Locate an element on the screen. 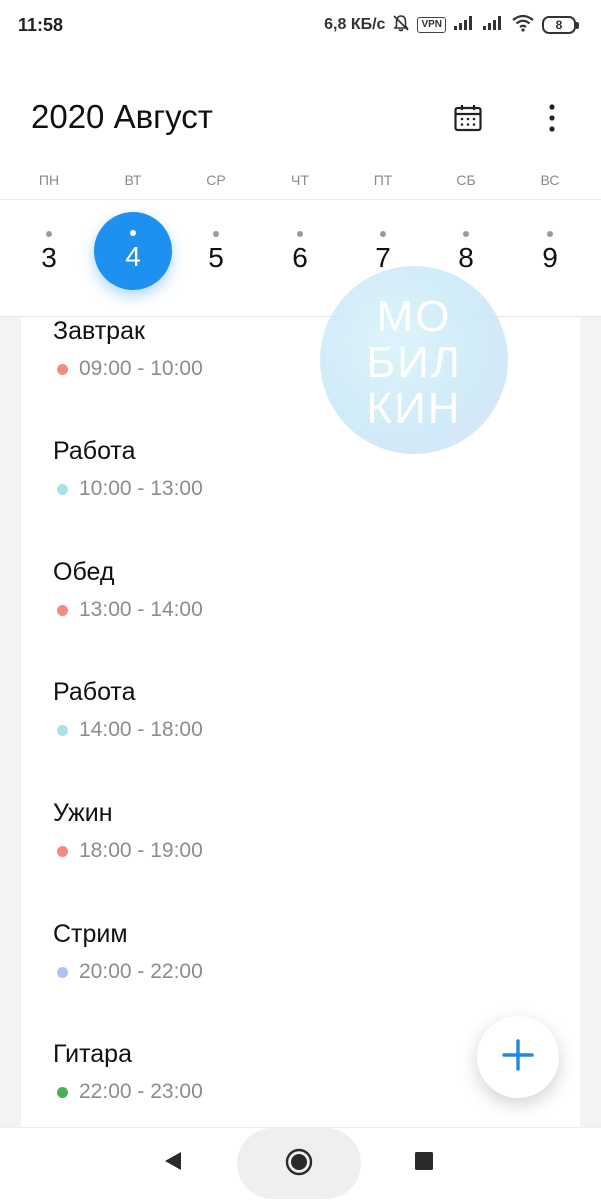  event-time: 10:00 - 13:00 is located at coordinates (141, 488).